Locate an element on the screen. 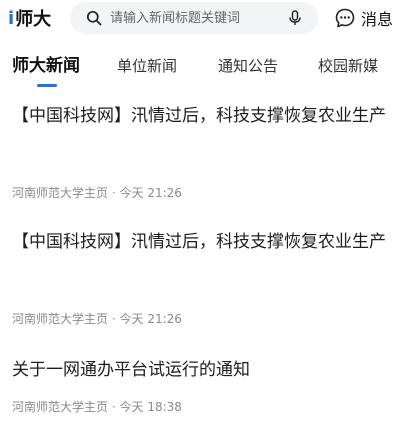 The height and width of the screenshot is (427, 412). tab-notices: 通知公告 is located at coordinates (248, 66).